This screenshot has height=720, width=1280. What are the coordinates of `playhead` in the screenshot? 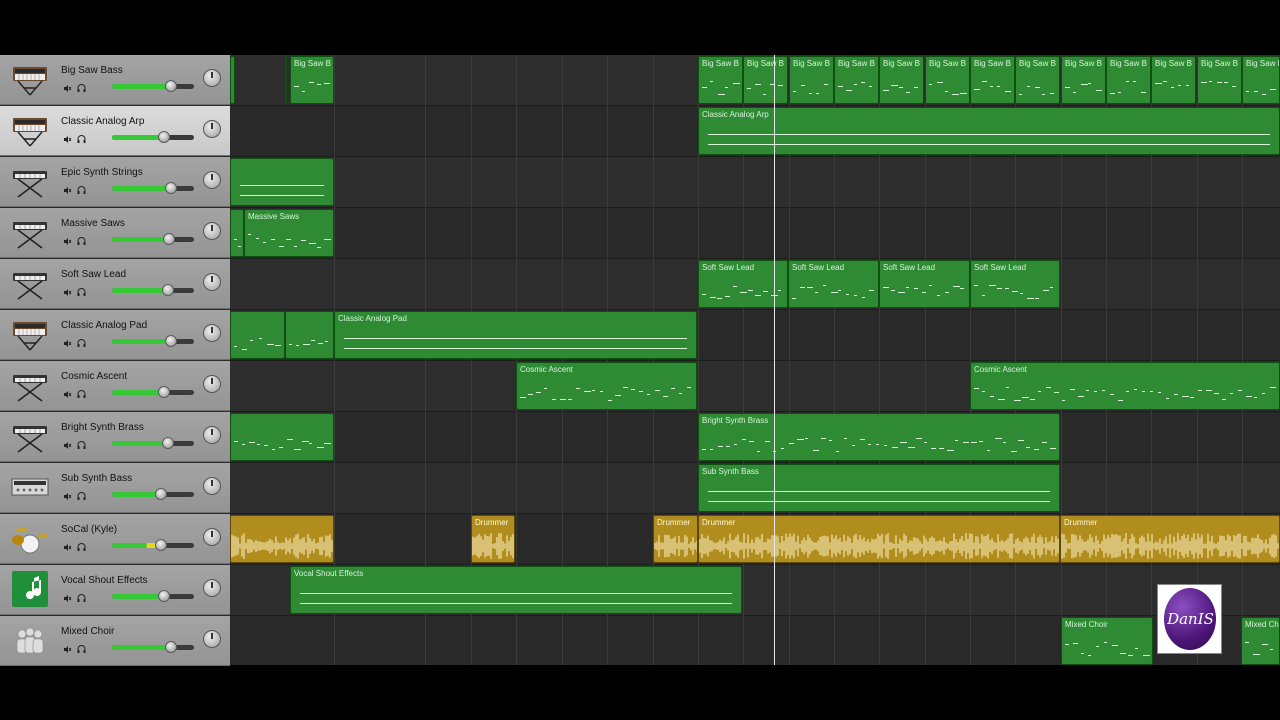 It's located at (774, 360).